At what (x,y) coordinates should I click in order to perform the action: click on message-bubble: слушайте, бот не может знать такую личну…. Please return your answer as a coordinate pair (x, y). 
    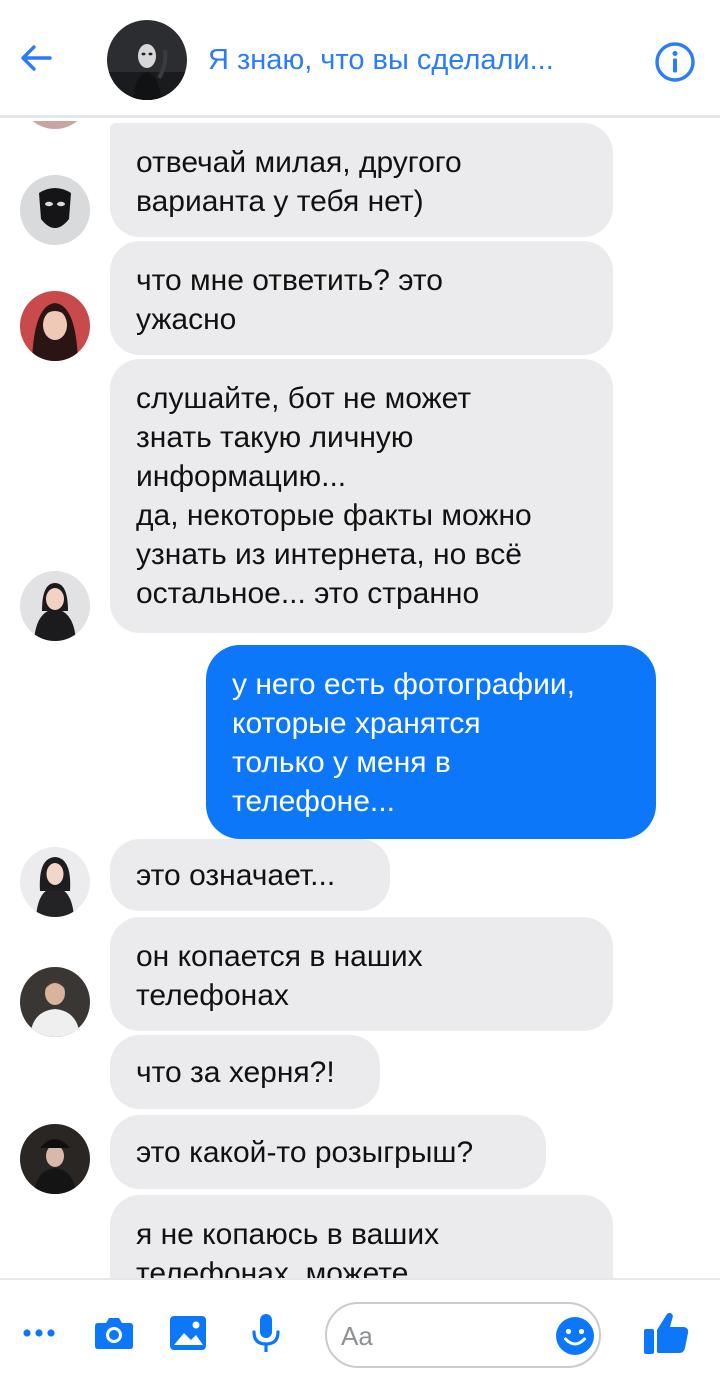
    Looking at the image, I should click on (361, 496).